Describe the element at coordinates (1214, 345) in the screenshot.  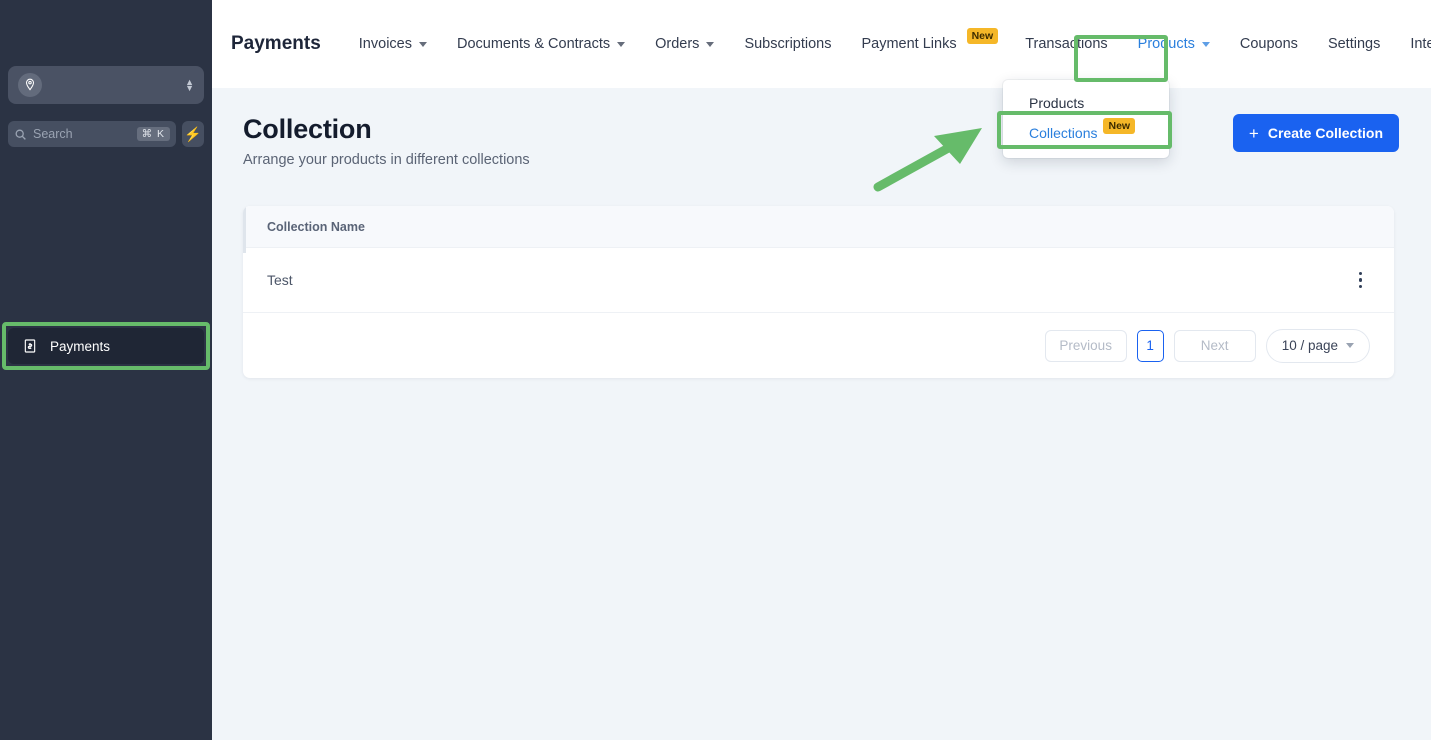
I see `pagination-next-button: Next` at that location.